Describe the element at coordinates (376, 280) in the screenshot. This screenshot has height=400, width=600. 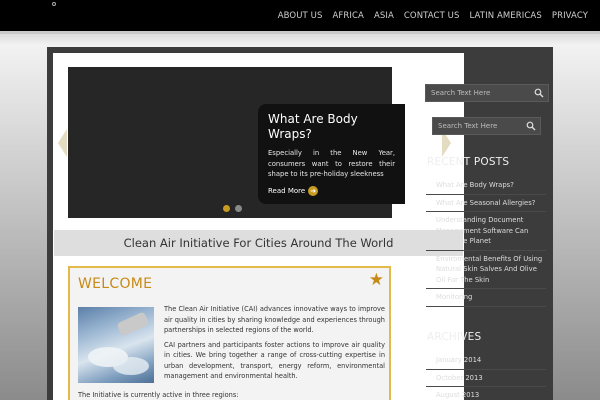
I see `star-icon: ★` at that location.